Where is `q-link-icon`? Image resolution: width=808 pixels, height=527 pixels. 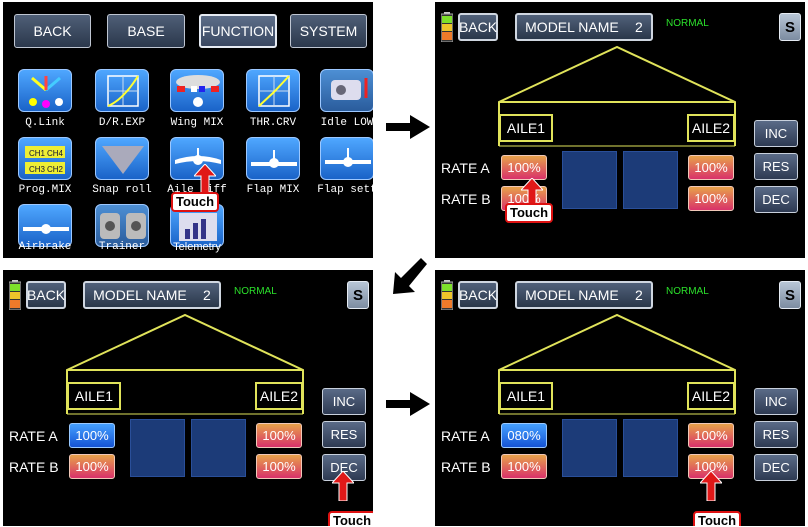 q-link-icon is located at coordinates (45, 90).